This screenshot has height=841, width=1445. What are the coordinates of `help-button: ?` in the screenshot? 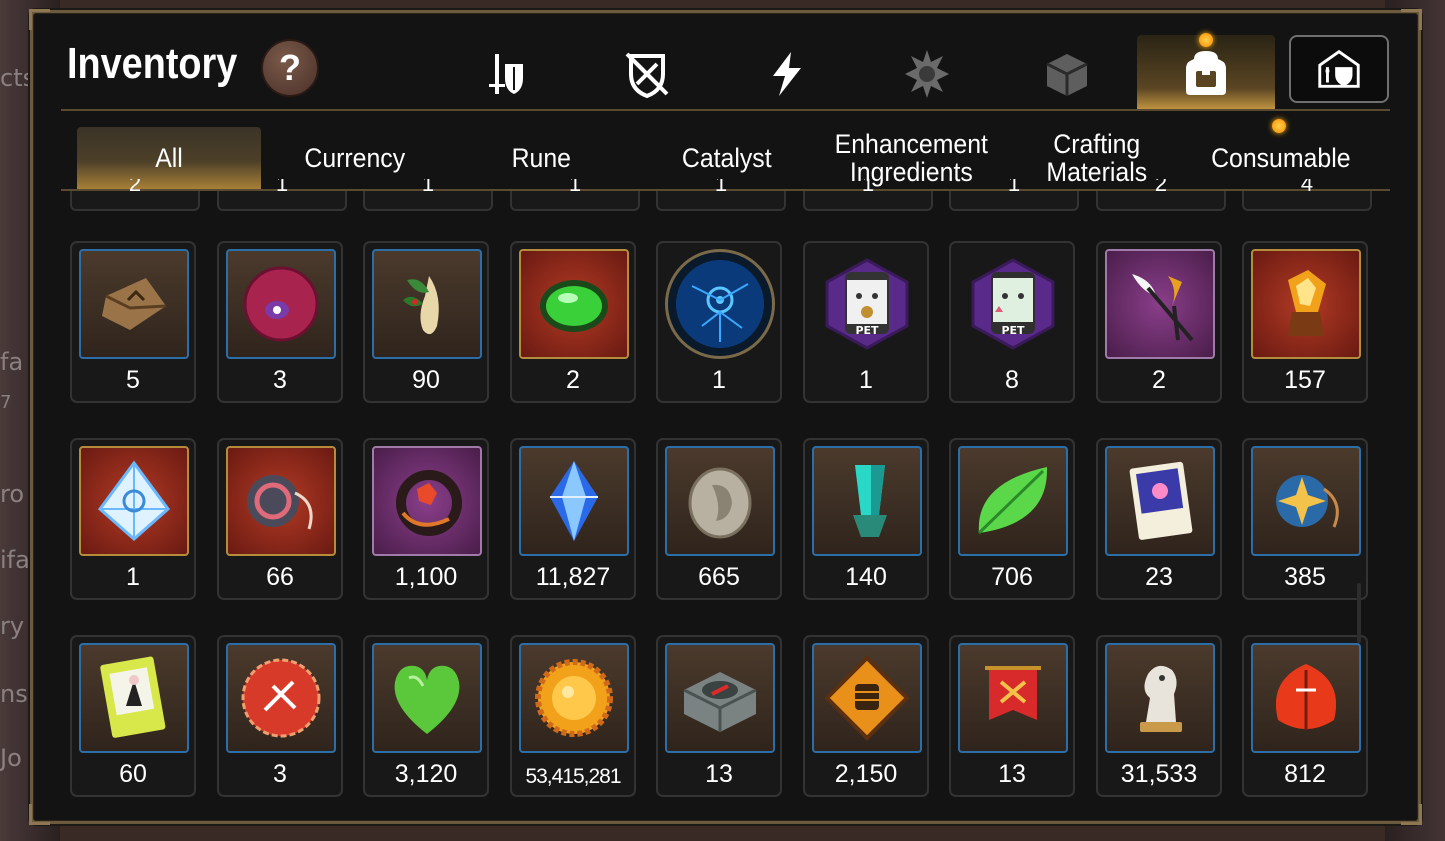 It's located at (290, 68).